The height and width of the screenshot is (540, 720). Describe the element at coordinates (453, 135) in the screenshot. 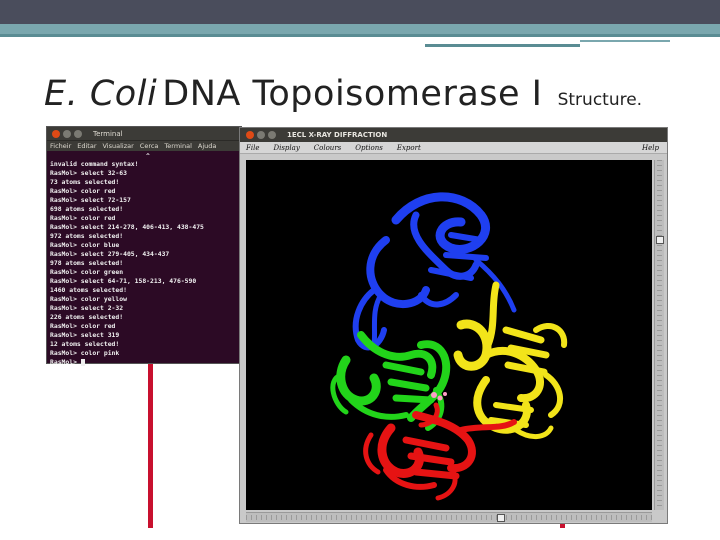

I see `rasmol-titlebar: 1ECL X-RAY DIFFRACTION` at that location.